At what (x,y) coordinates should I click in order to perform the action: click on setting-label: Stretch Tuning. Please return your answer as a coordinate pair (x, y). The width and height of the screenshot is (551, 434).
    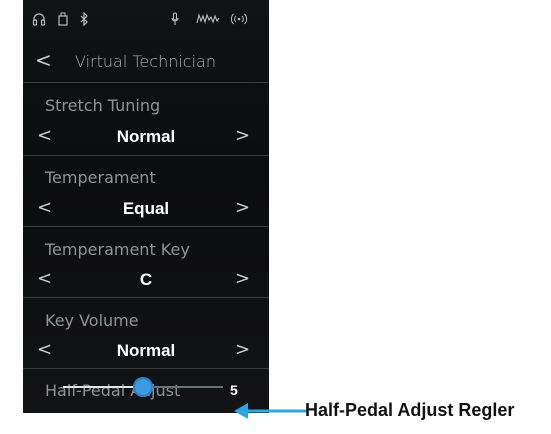
    Looking at the image, I should click on (103, 105).